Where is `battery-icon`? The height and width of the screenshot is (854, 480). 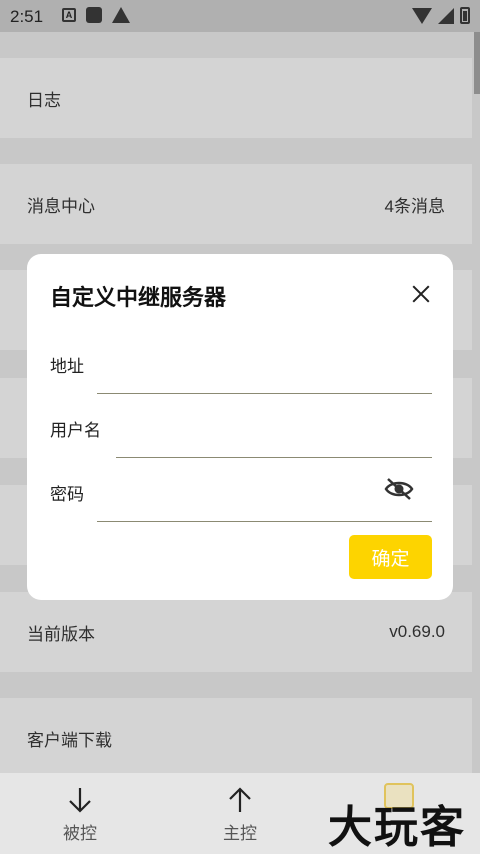 battery-icon is located at coordinates (465, 15).